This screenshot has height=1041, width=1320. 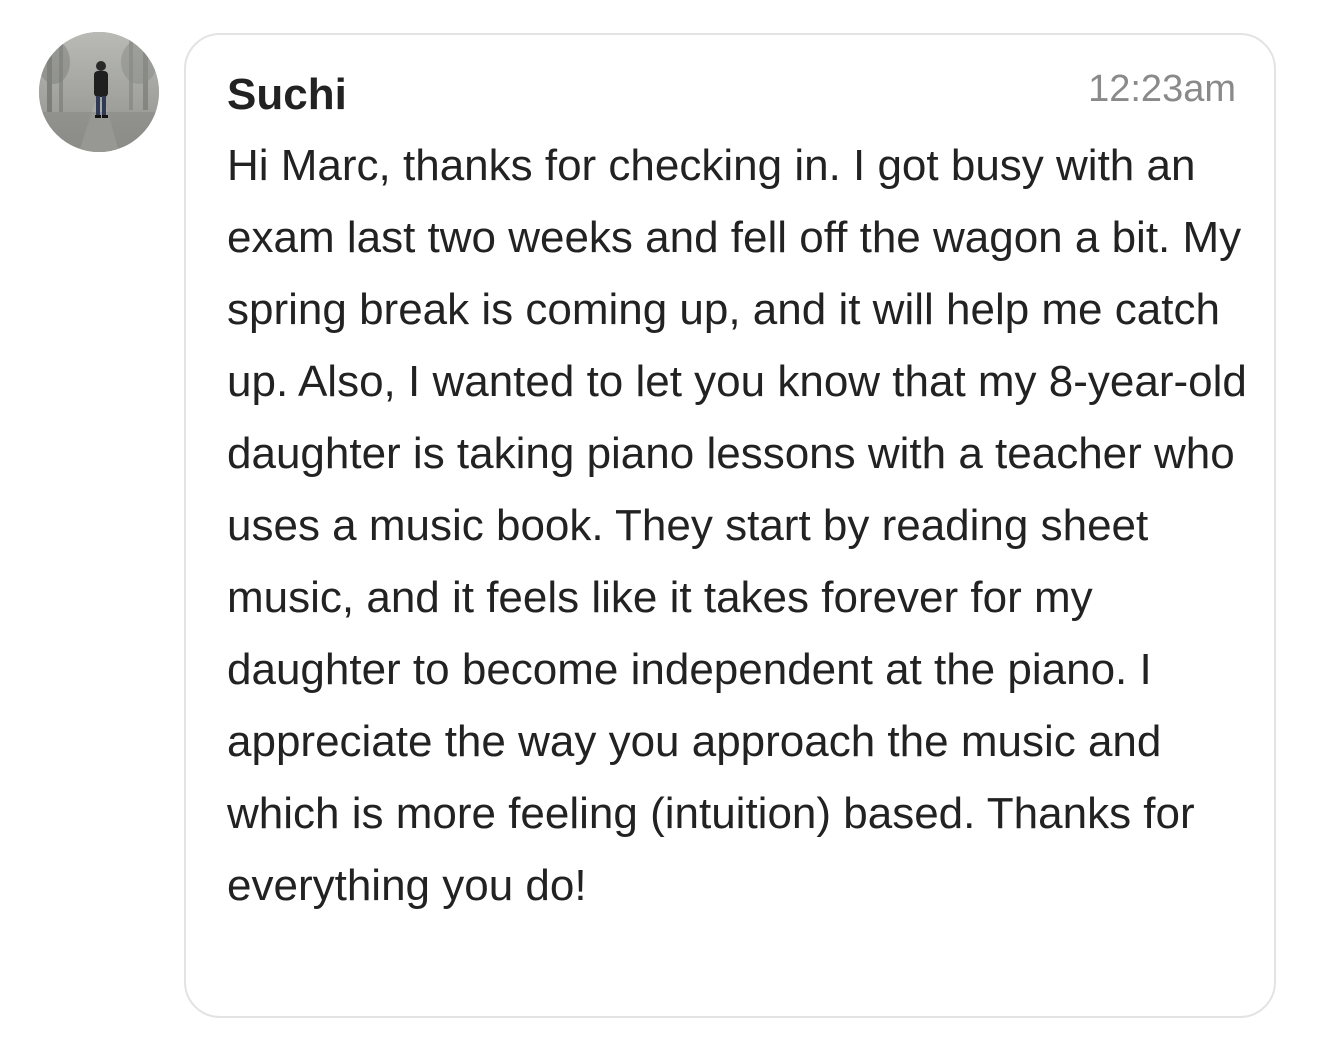 I want to click on sender-name: Suchi, so click(x=287, y=95).